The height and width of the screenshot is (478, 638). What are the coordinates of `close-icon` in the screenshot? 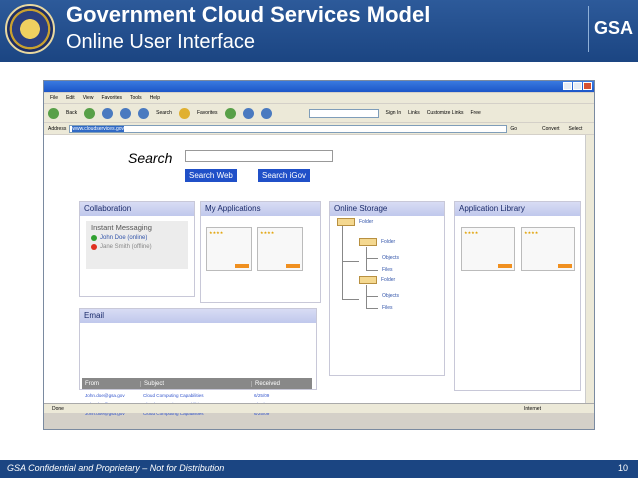 It's located at (587, 86).